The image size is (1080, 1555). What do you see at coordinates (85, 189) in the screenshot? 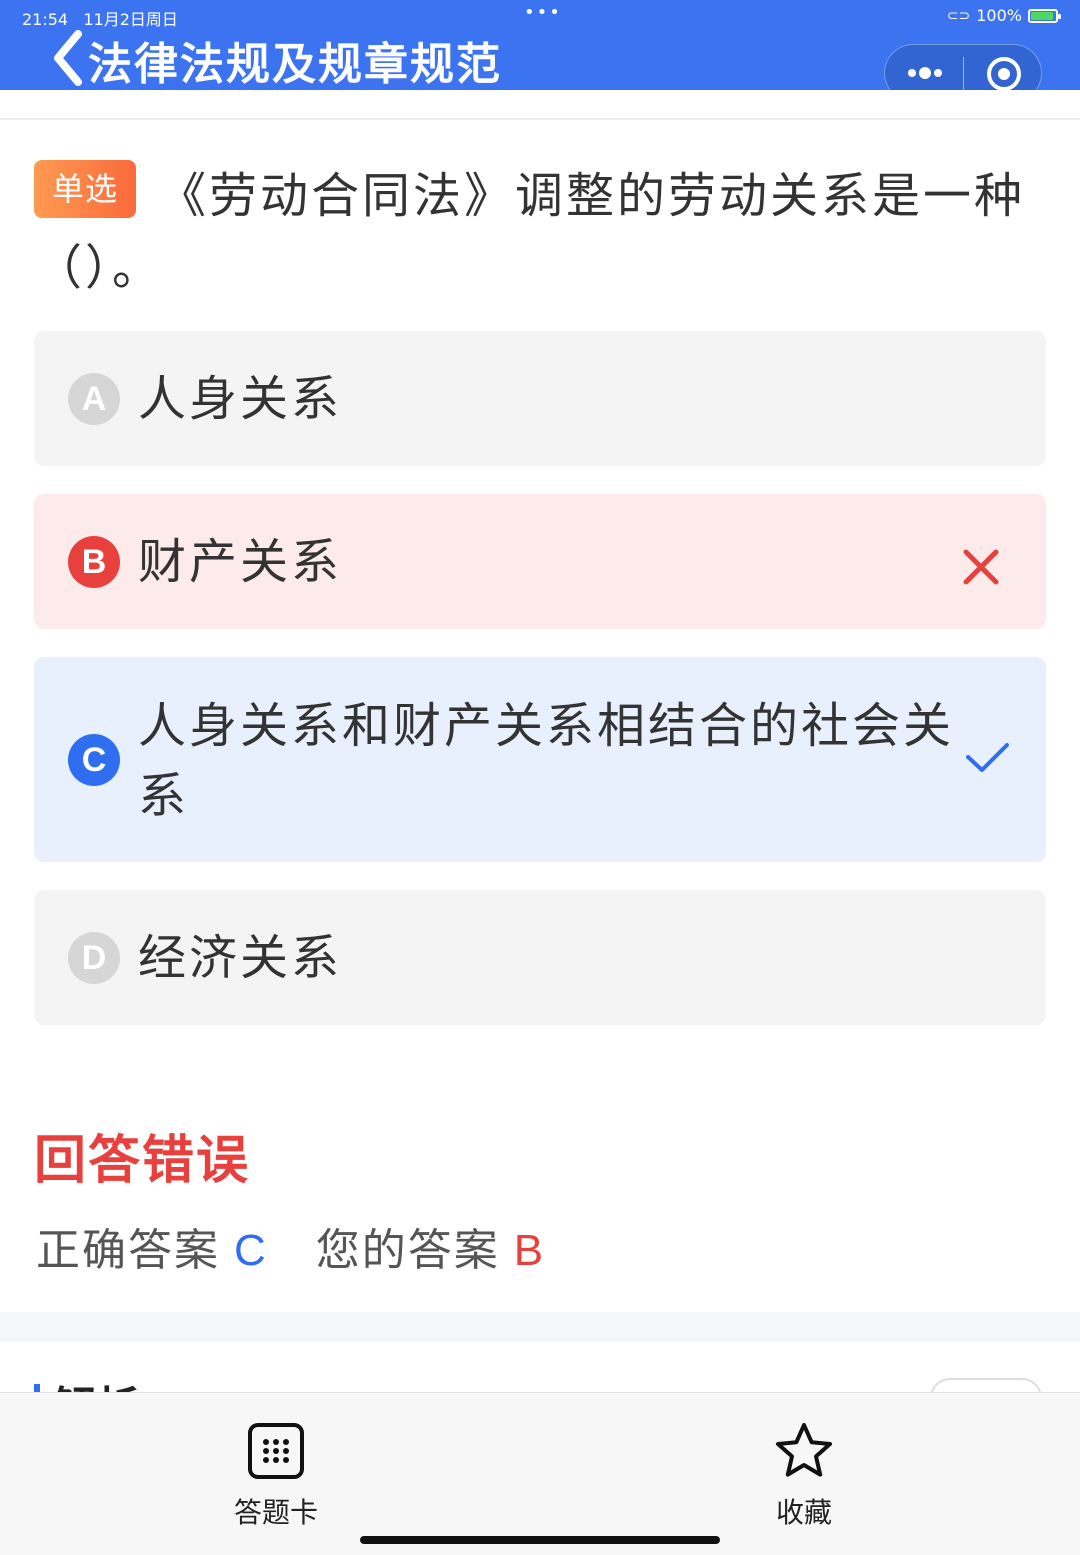
I see `question-type-tag: 单选` at bounding box center [85, 189].